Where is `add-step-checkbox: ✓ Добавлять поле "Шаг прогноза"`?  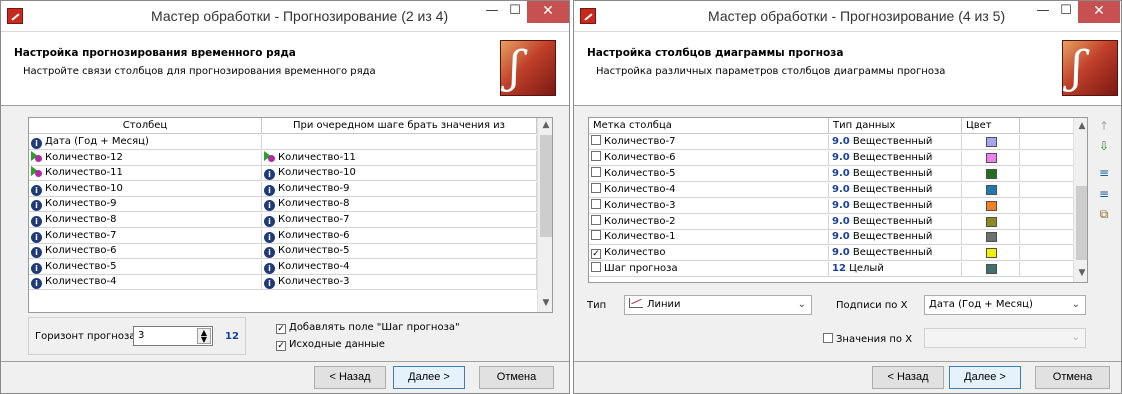
add-step-checkbox: ✓ Добавлять поле "Шаг прогноза" is located at coordinates (367, 328).